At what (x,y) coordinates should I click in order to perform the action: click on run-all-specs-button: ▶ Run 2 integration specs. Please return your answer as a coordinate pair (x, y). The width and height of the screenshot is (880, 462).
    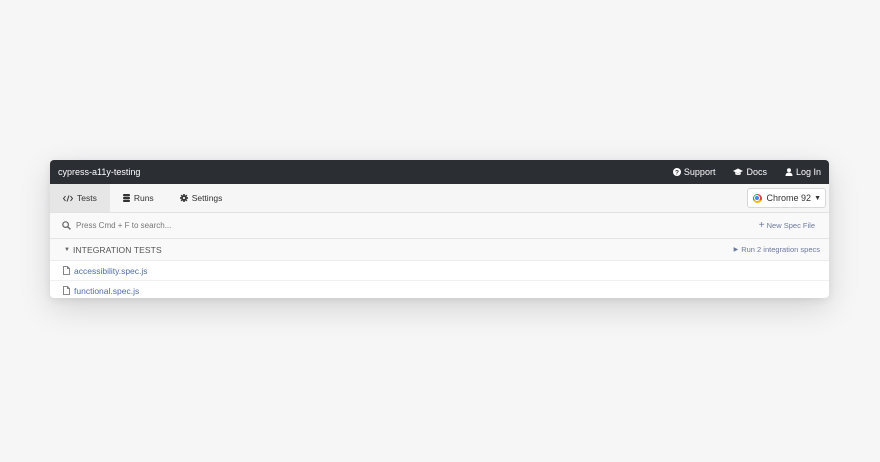
    Looking at the image, I should click on (777, 249).